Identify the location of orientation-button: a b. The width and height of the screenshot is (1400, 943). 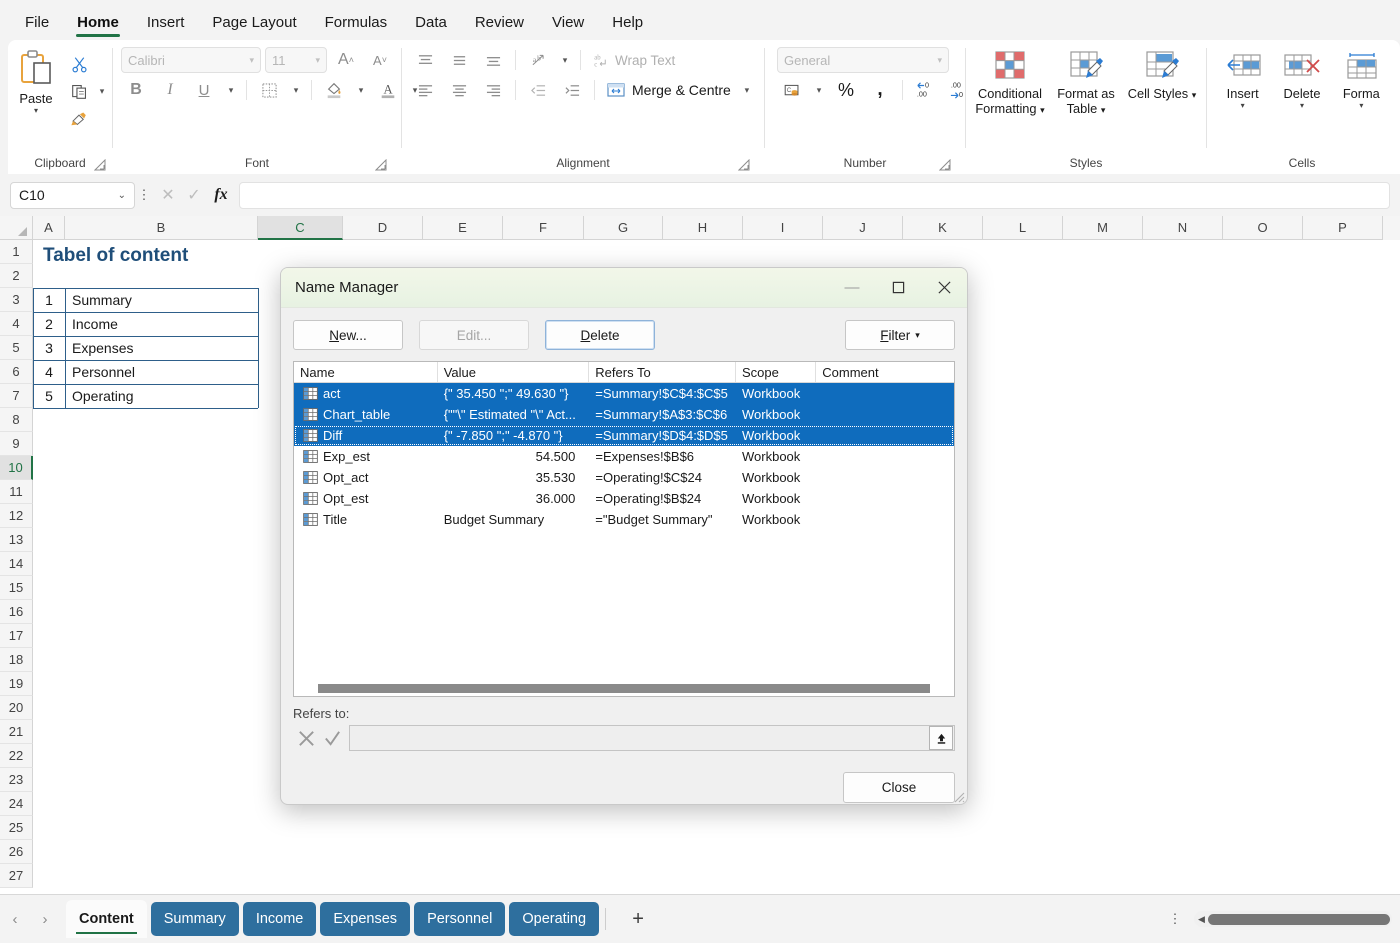
(538, 60).